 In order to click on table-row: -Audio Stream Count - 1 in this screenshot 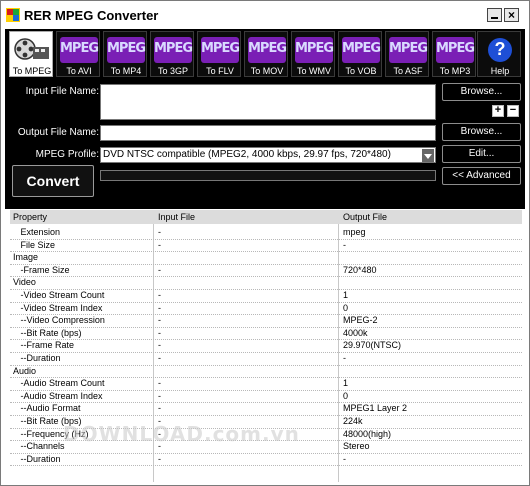, I will do `click(266, 383)`.